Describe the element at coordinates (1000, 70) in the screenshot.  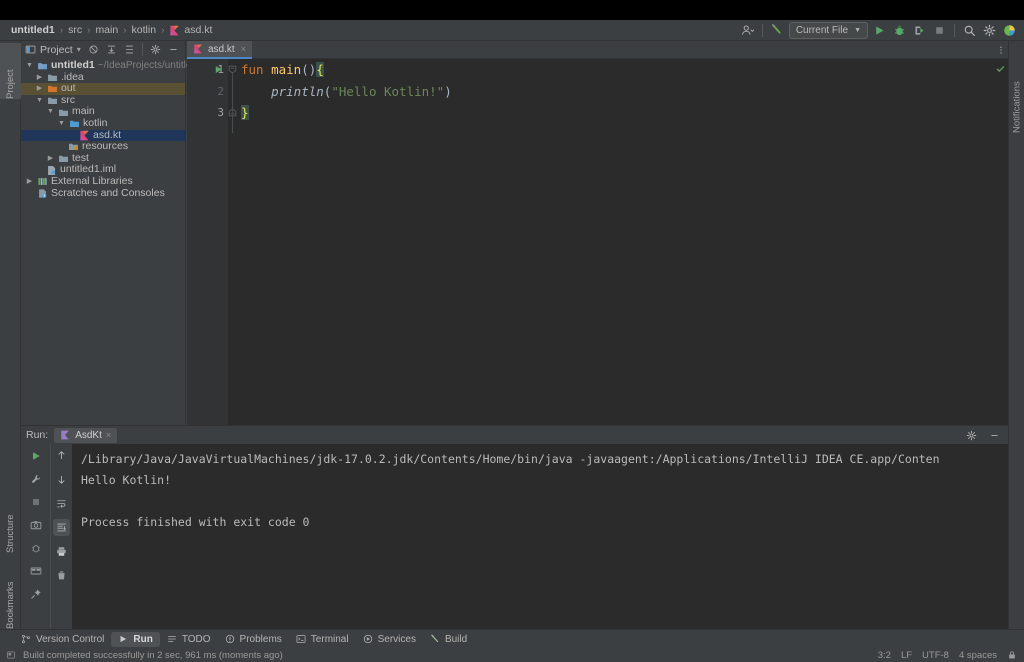
I see `ok-checkmark-icon` at that location.